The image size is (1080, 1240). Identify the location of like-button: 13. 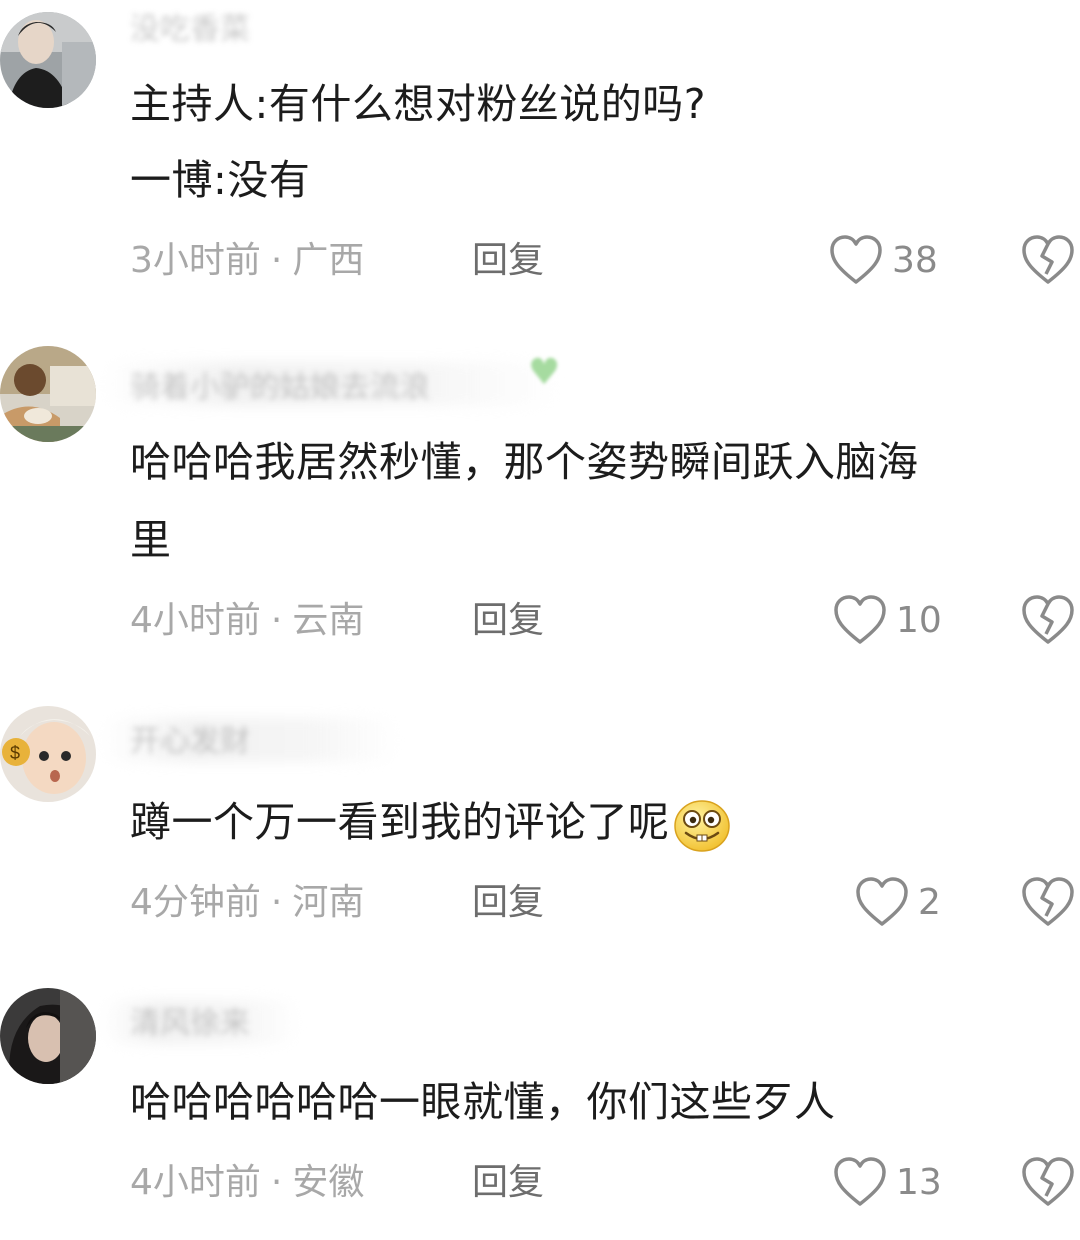
(887, 1182).